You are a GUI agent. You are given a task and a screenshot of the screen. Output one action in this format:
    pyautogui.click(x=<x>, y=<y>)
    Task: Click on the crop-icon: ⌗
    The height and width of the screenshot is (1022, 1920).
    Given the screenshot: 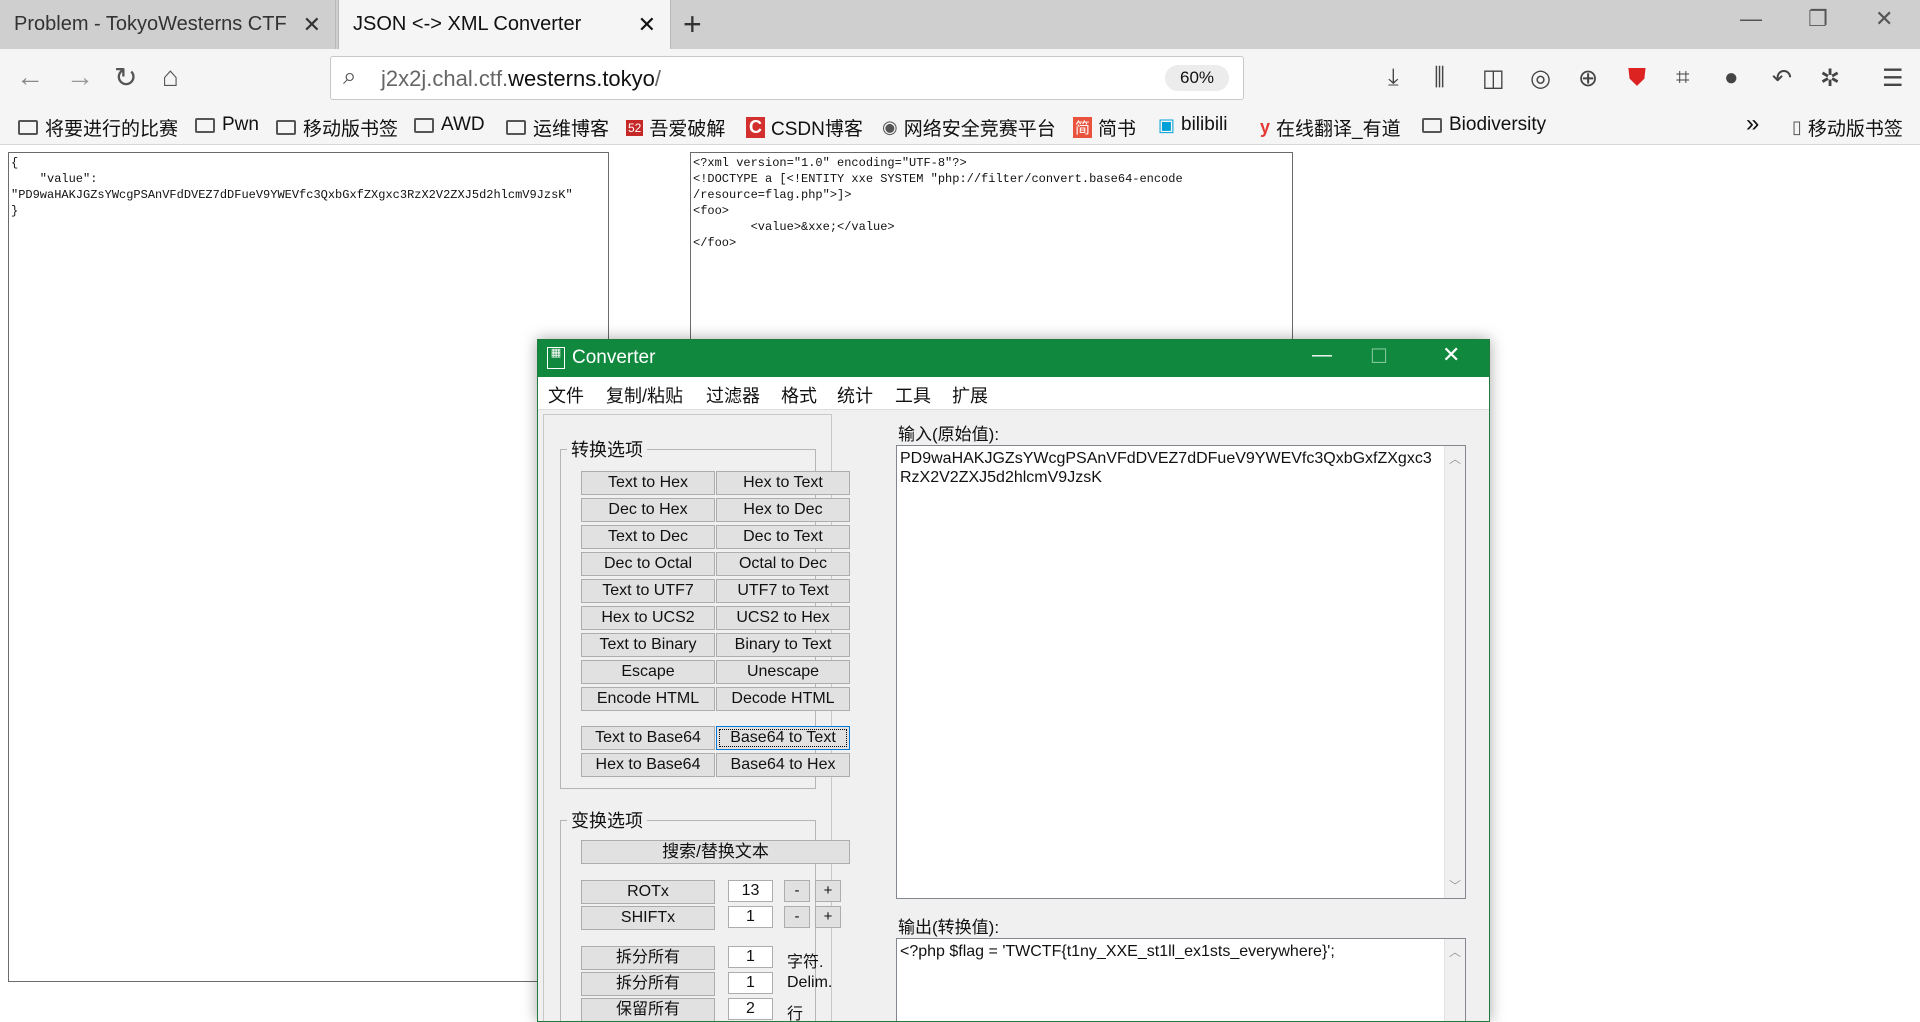 What is the action you would take?
    pyautogui.click(x=1683, y=78)
    